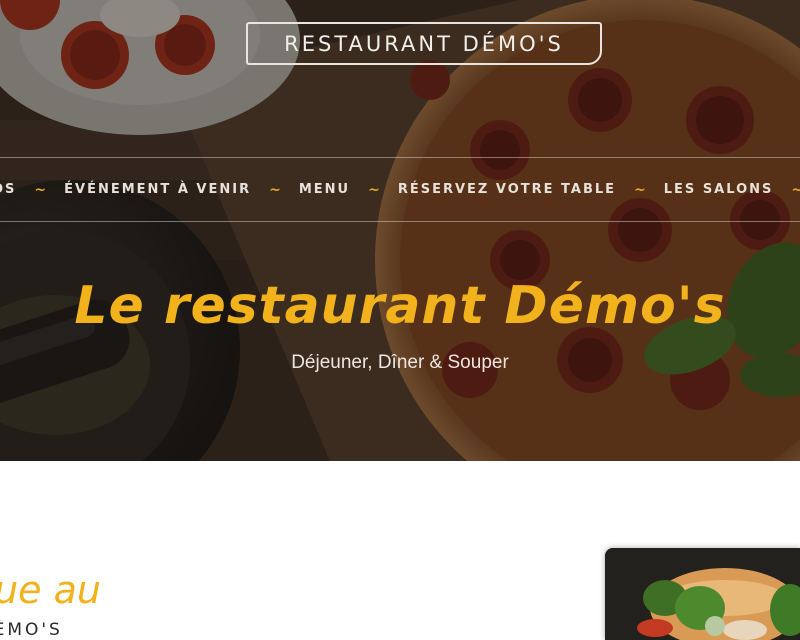  What do you see at coordinates (31, 630) in the screenshot?
I see `welcome-subtitle: NT DÉMO'S` at bounding box center [31, 630].